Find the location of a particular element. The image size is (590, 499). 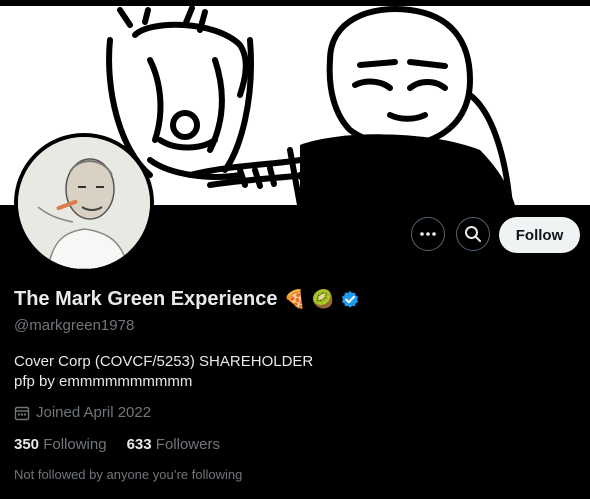

calendar-icon is located at coordinates (22, 413).